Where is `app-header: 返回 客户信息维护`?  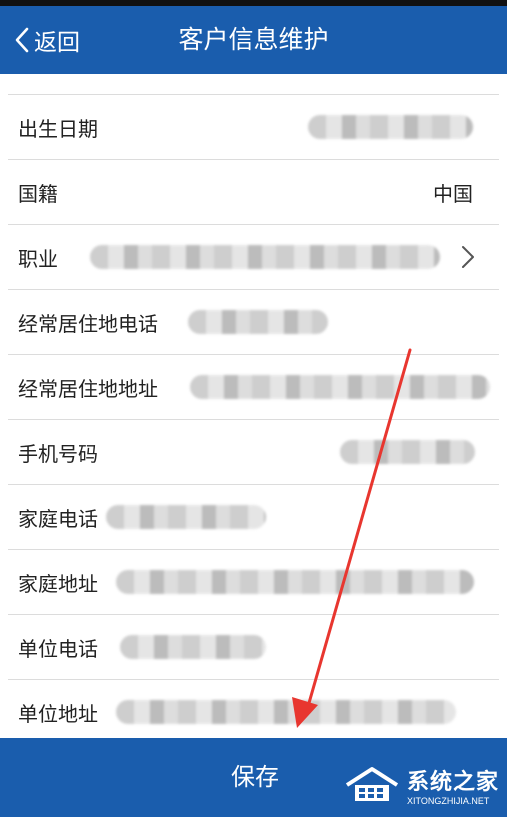
app-header: 返回 客户信息维护 is located at coordinates (253, 40).